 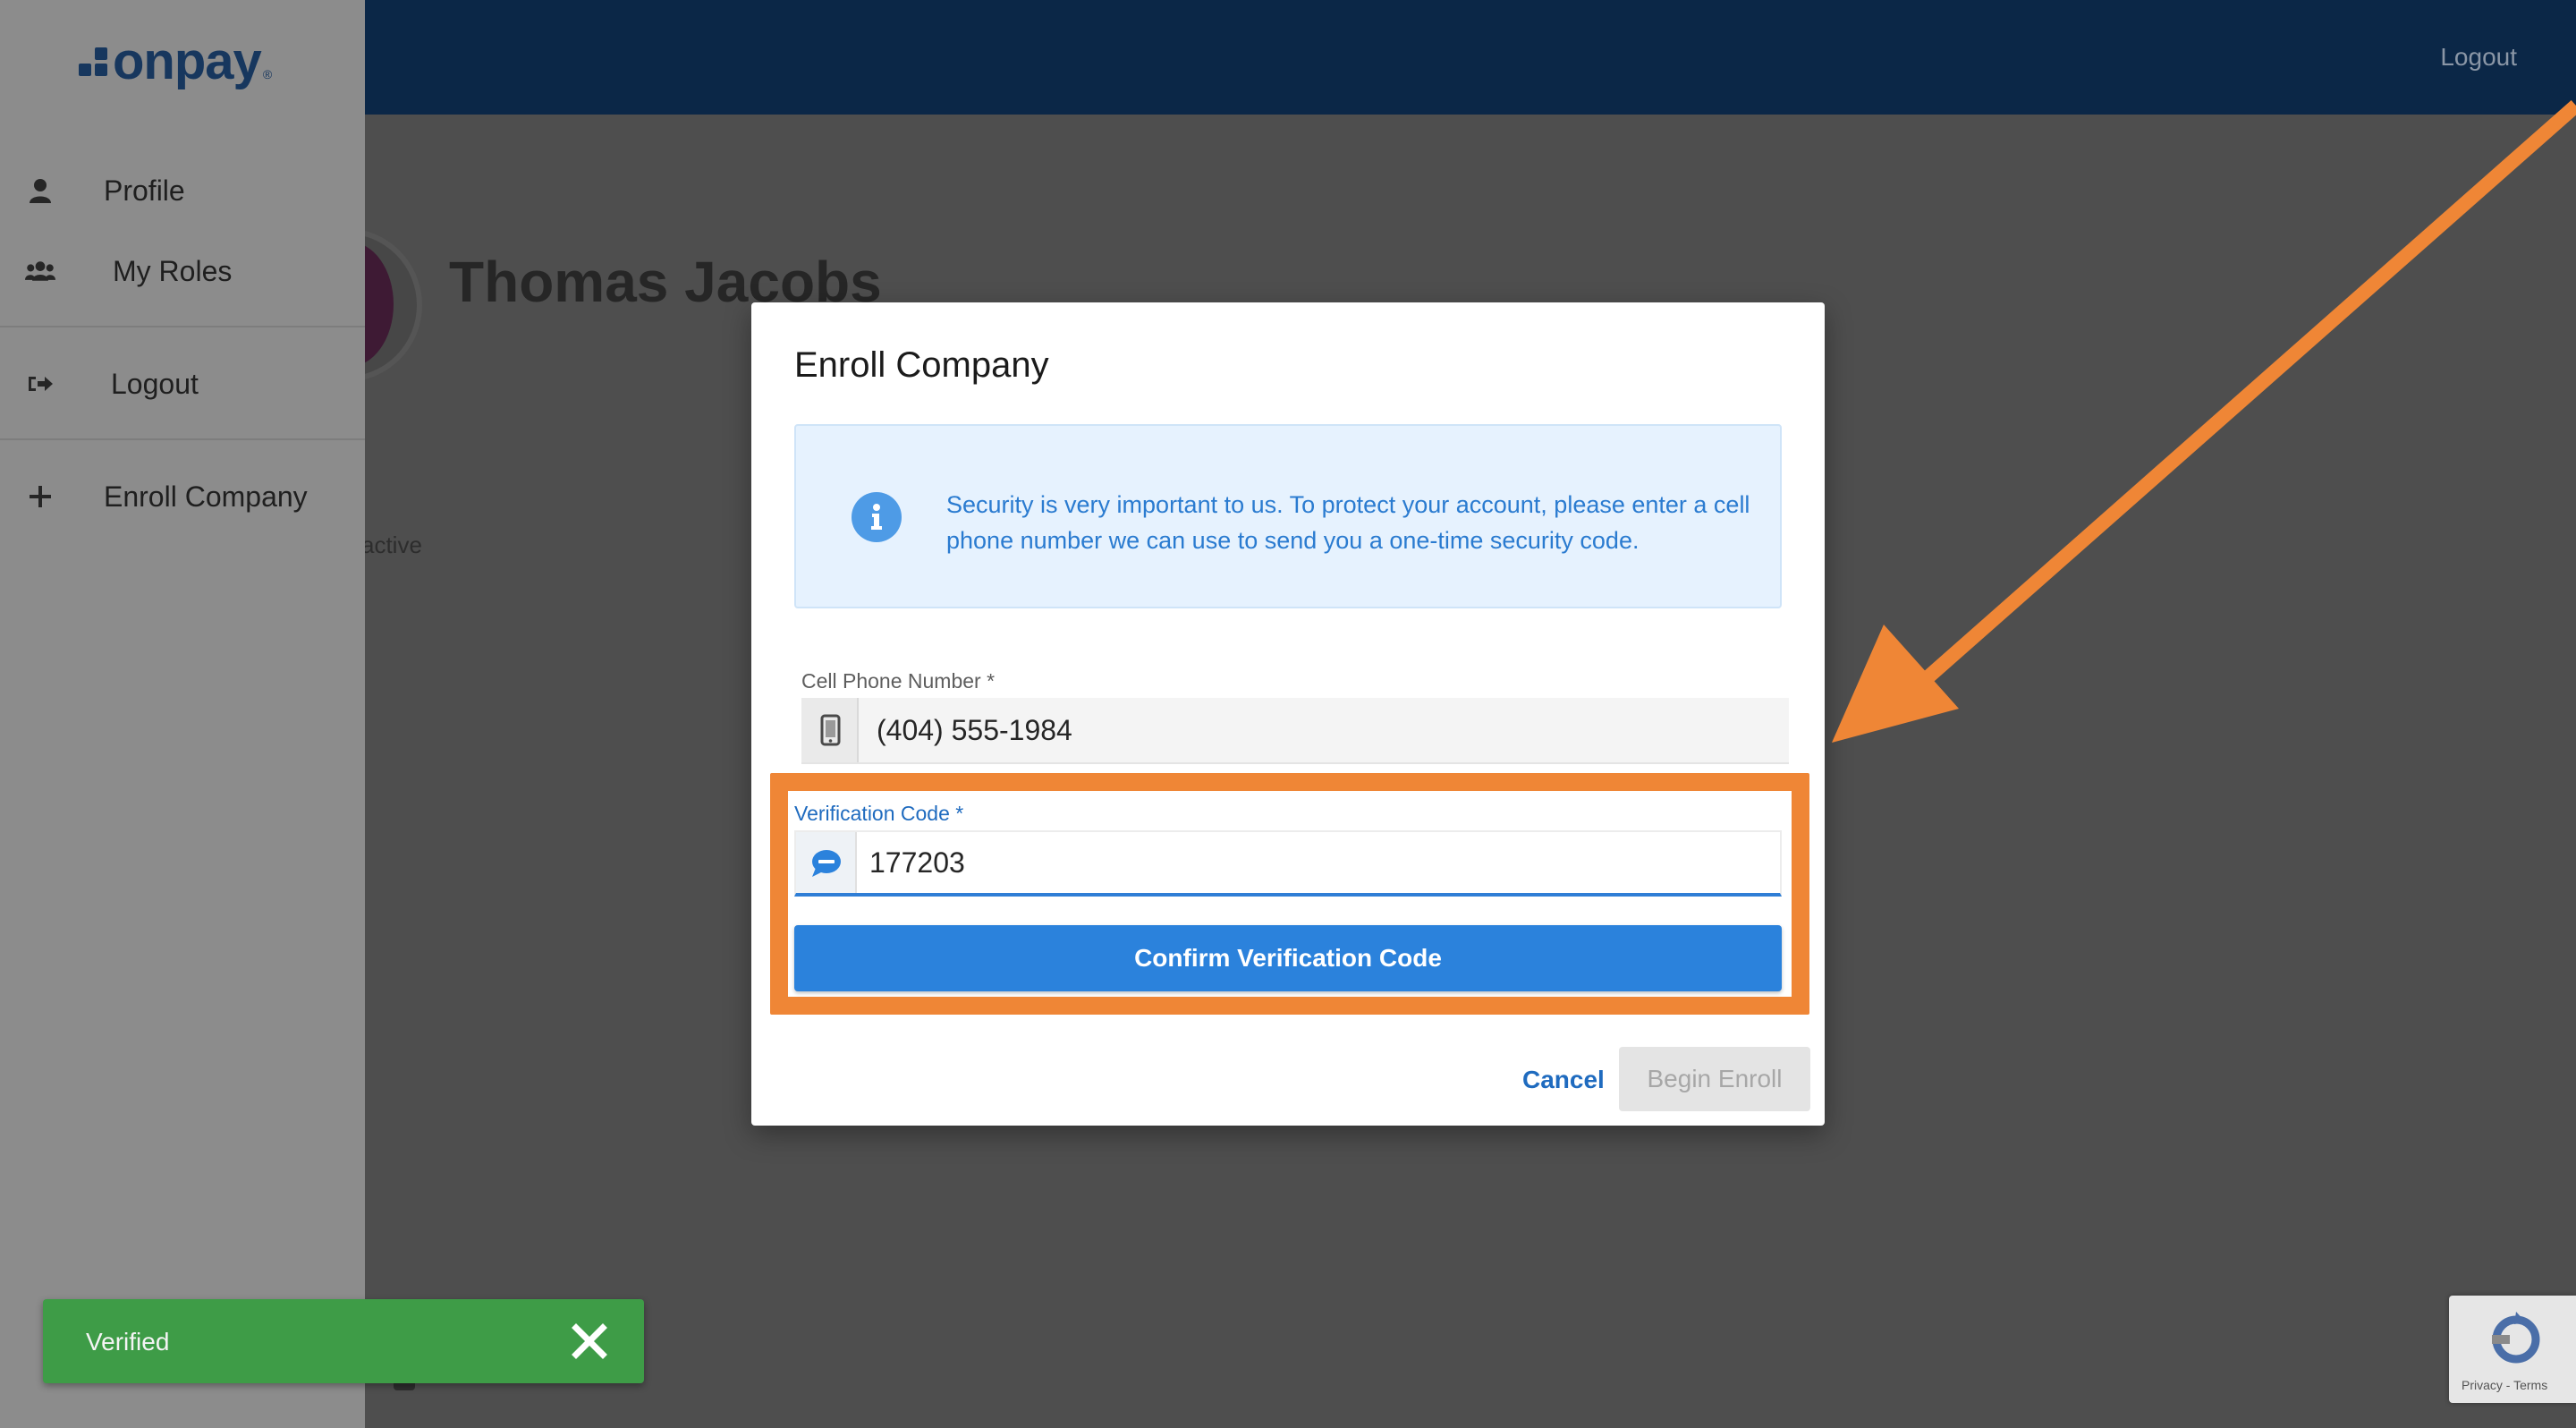 I want to click on phone-field-label: Cell Phone Number *, so click(x=898, y=681).